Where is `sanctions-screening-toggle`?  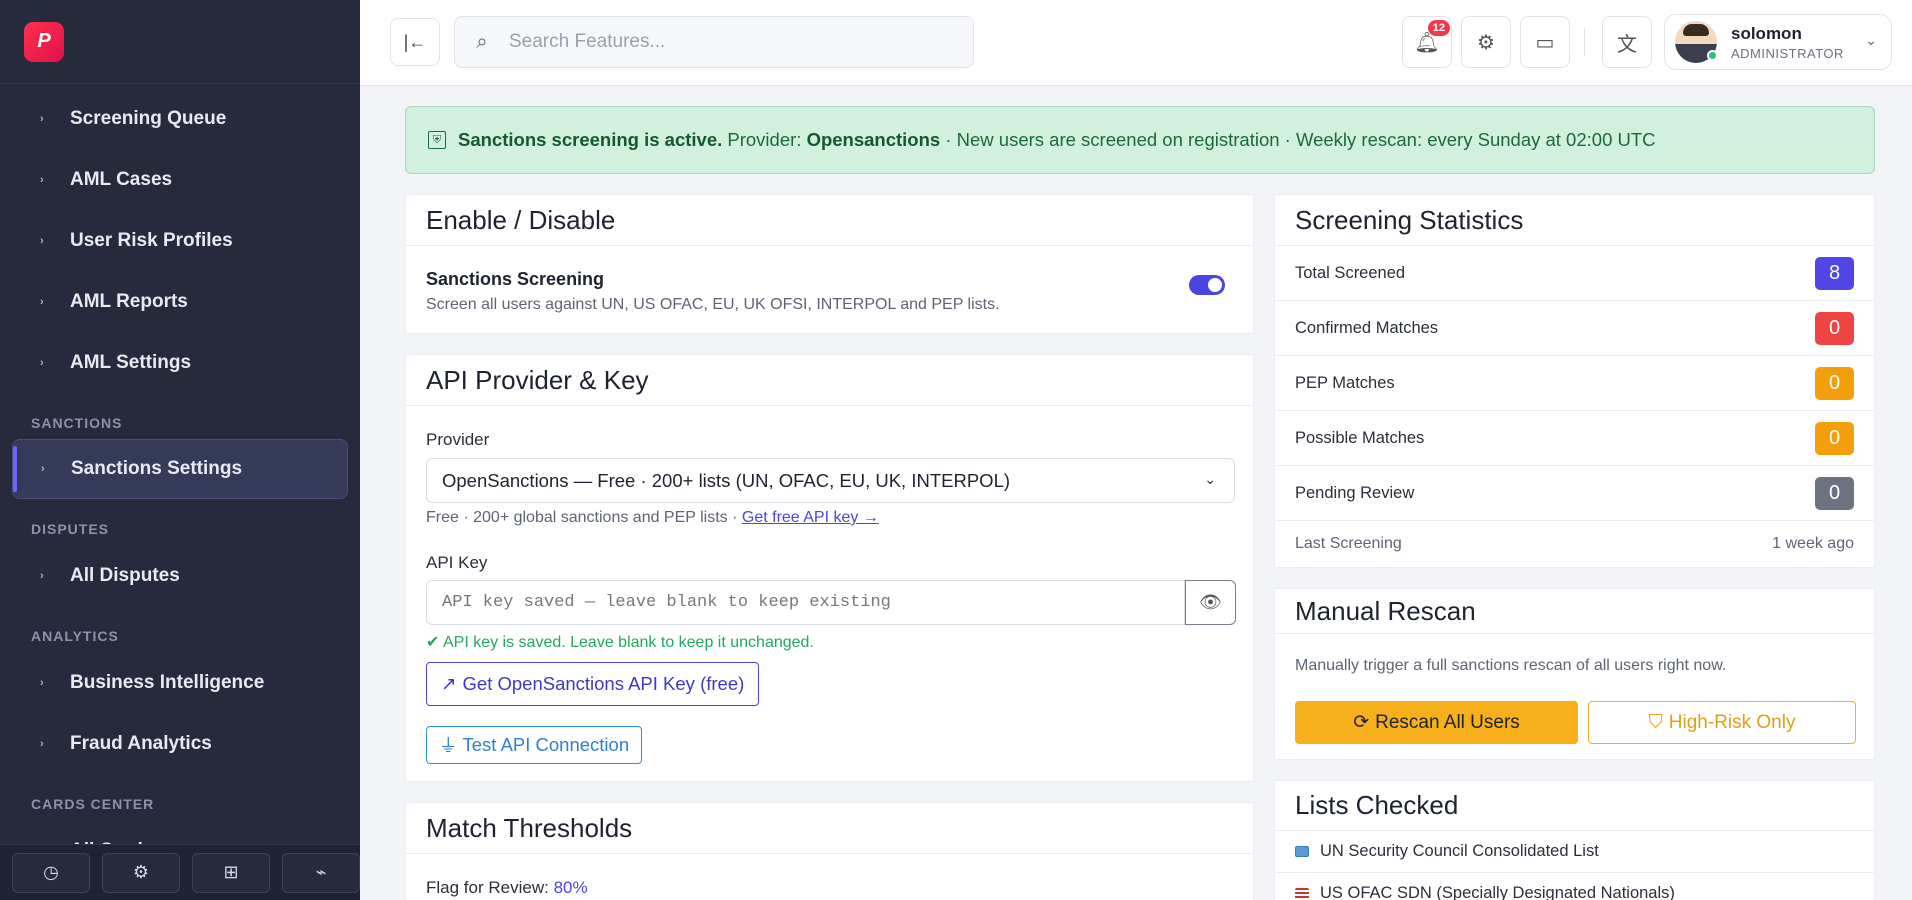
sanctions-screening-toggle is located at coordinates (1207, 285).